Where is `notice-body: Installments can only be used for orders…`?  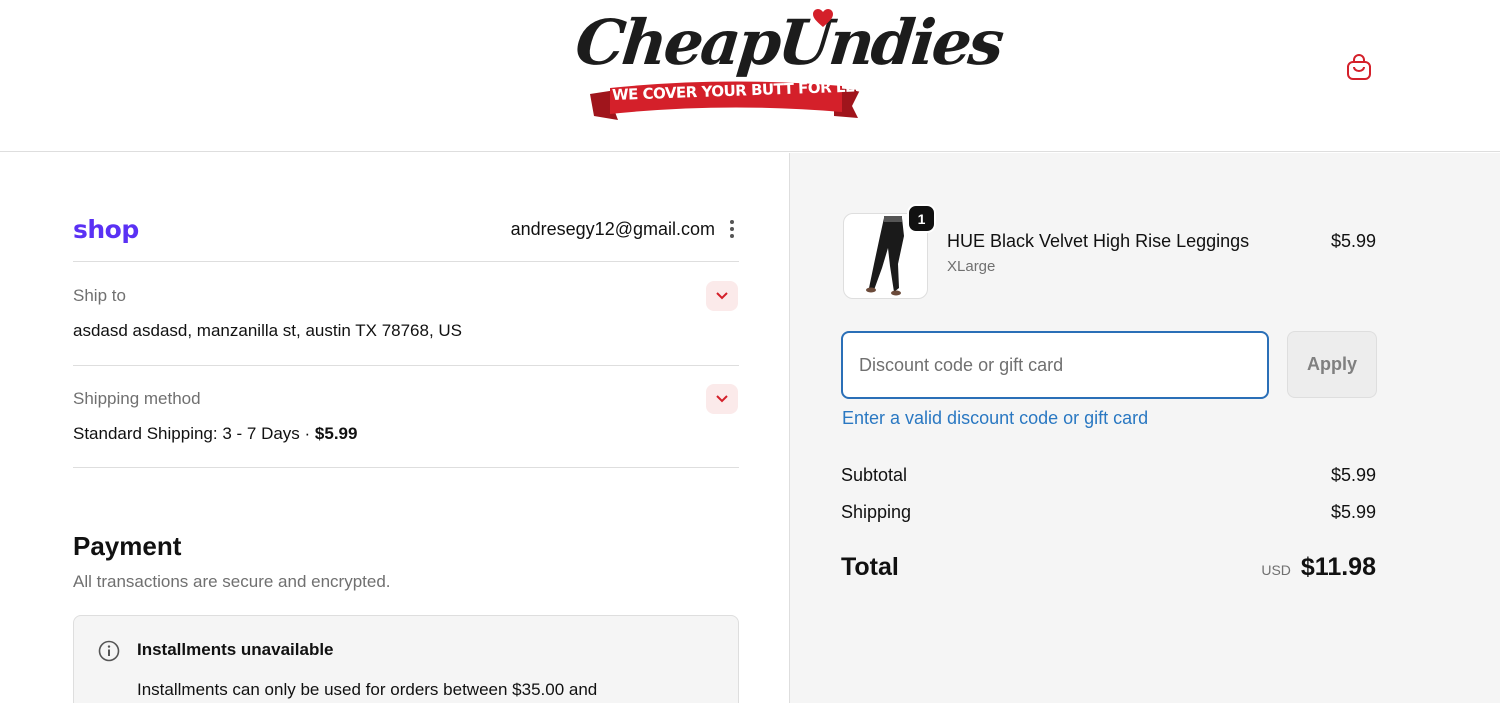
notice-body: Installments can only be used for orders… is located at coordinates (367, 689).